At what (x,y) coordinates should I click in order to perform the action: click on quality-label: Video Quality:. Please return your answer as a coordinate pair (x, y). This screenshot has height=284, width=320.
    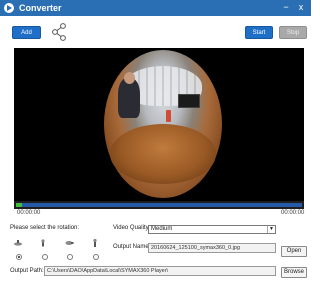
    Looking at the image, I should click on (132, 228).